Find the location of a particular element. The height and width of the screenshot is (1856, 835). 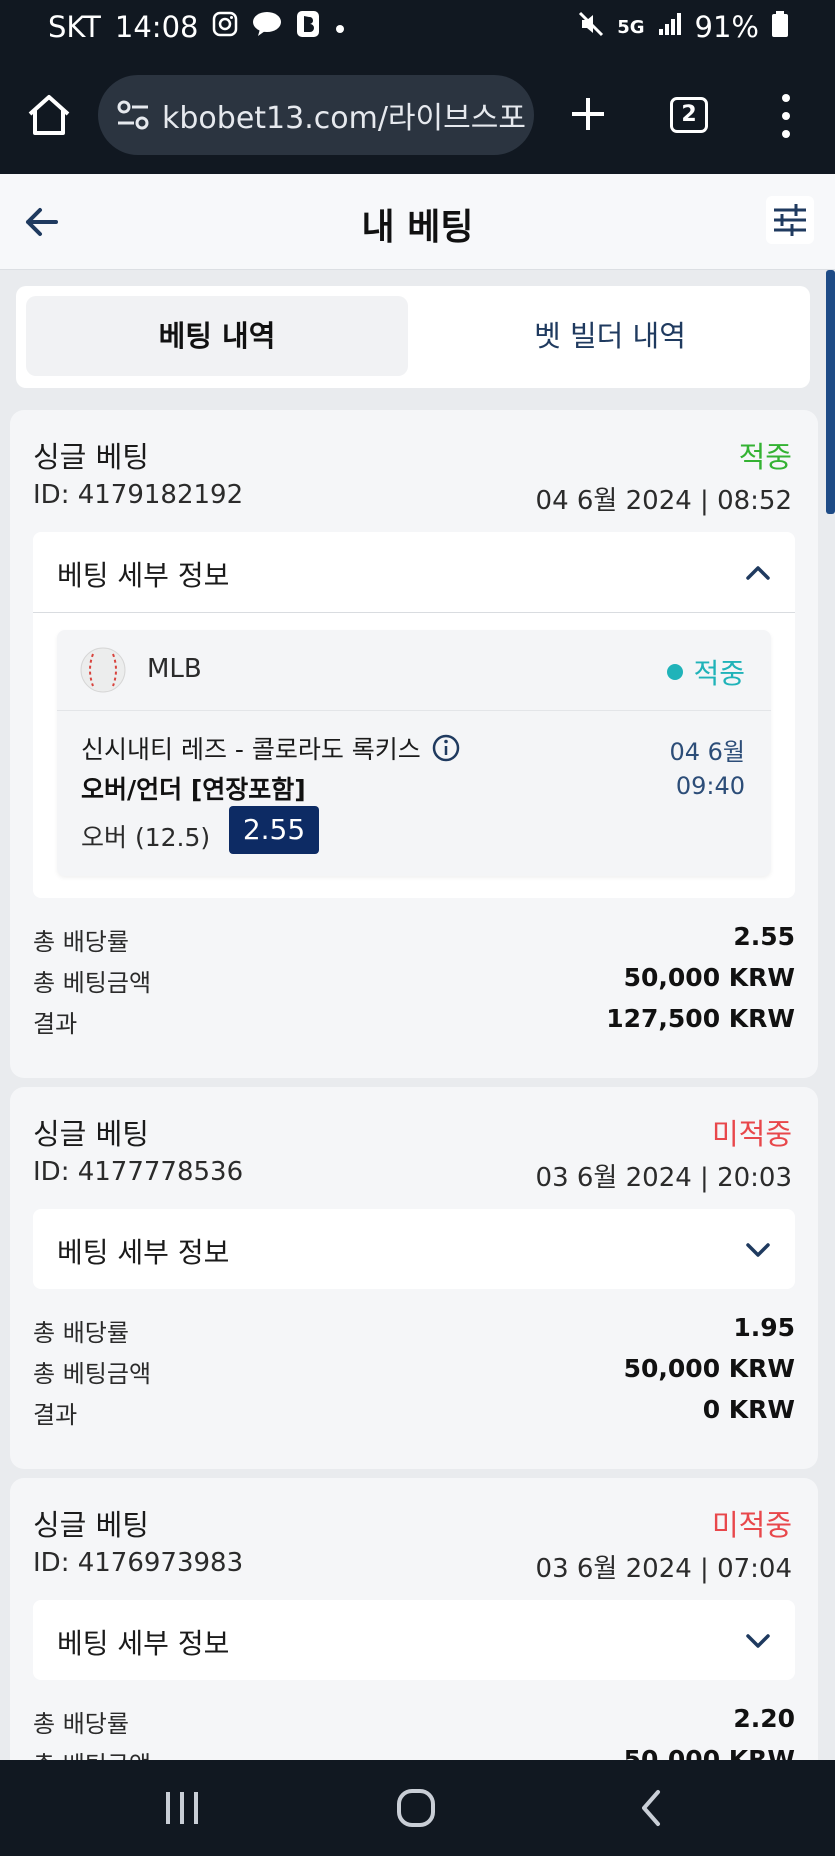

bet-history-tabs: 베팅 내역 벳 빌더 내역 is located at coordinates (413, 337).